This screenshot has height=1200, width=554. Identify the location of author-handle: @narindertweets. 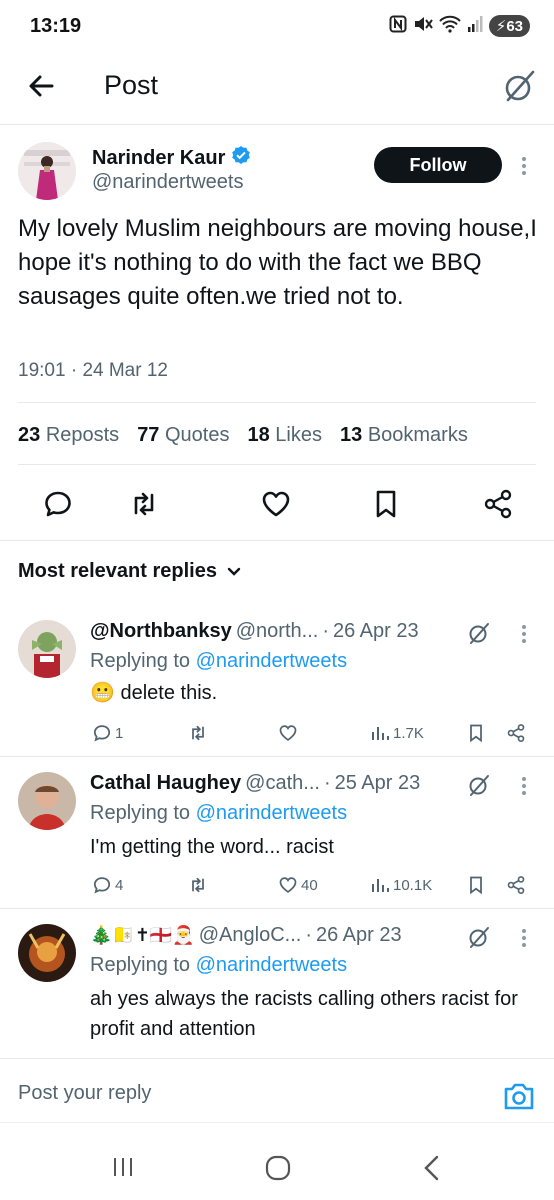
(167, 182).